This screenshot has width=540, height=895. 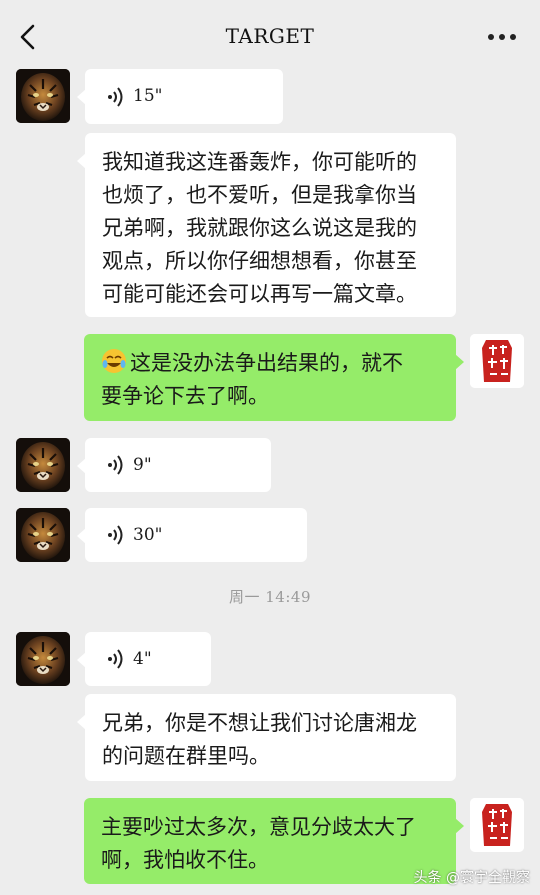 I want to click on message-line: 也烦了，也不爱听，但是我拿你当, so click(x=259, y=195).